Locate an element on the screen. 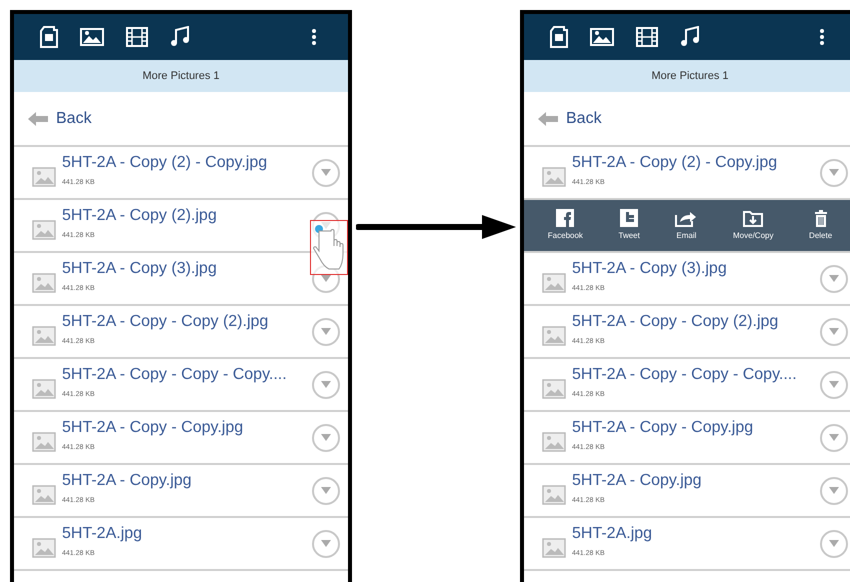  action-button: Move/Copy is located at coordinates (753, 225).